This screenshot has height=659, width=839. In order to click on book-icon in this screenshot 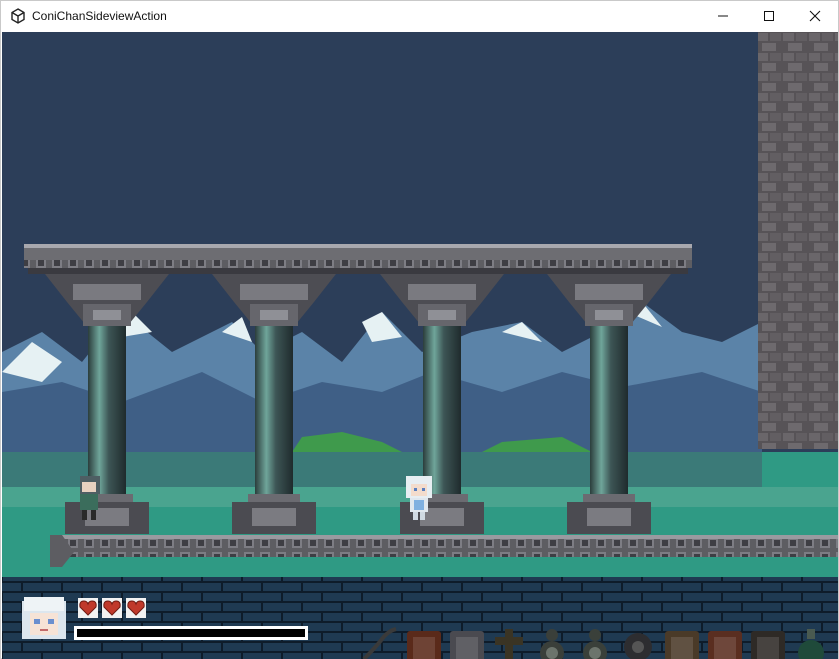, I will do `click(725, 645)`.